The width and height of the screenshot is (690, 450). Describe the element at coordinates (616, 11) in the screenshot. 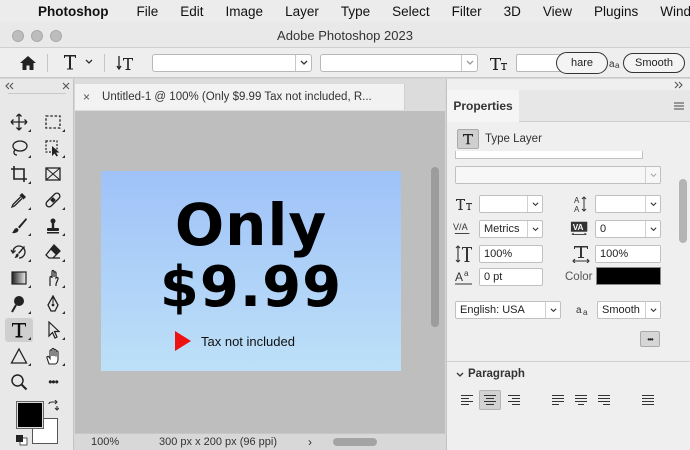

I see `menu-plugins: Plugins` at that location.